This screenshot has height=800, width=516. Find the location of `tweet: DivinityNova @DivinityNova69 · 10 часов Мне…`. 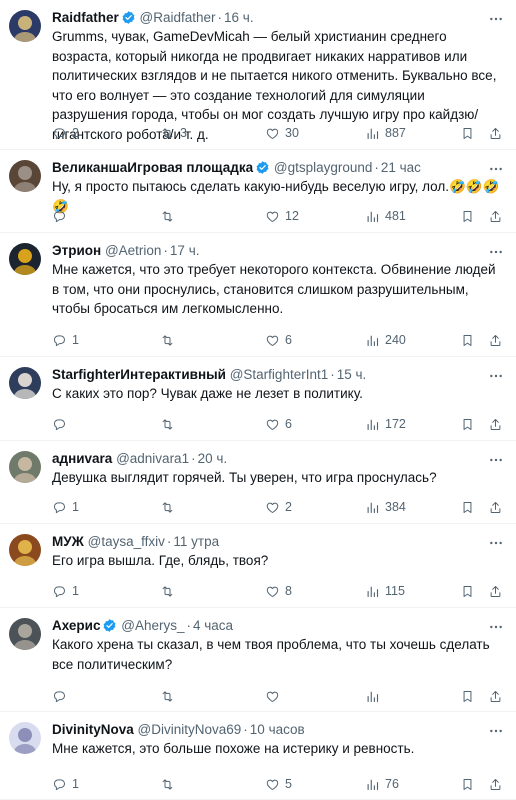

tweet: DivinityNova @DivinityNova69 · 10 часов Мне… is located at coordinates (258, 756).